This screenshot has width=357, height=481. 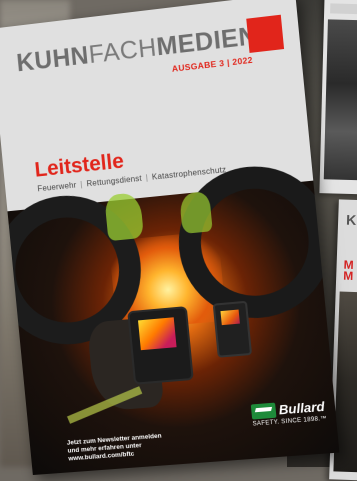 I want to click on second-cover-title: MM, so click(x=348, y=271).